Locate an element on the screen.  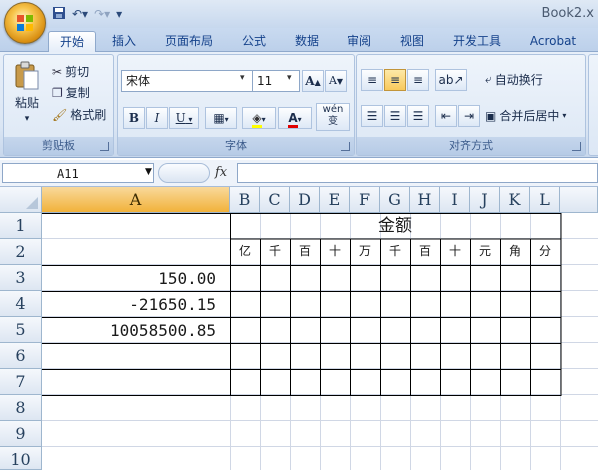
tab-insert: 插入 is located at coordinates (124, 41).